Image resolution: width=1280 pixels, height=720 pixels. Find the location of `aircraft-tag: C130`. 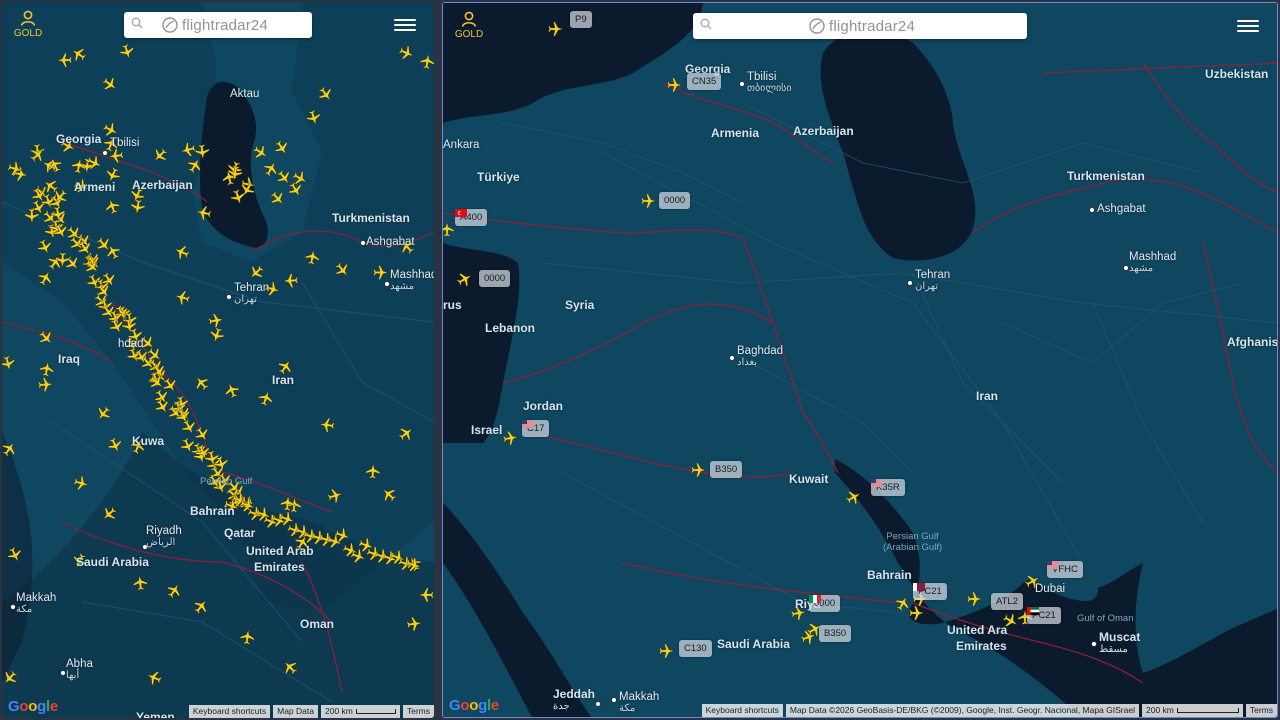

aircraft-tag: C130 is located at coordinates (695, 648).